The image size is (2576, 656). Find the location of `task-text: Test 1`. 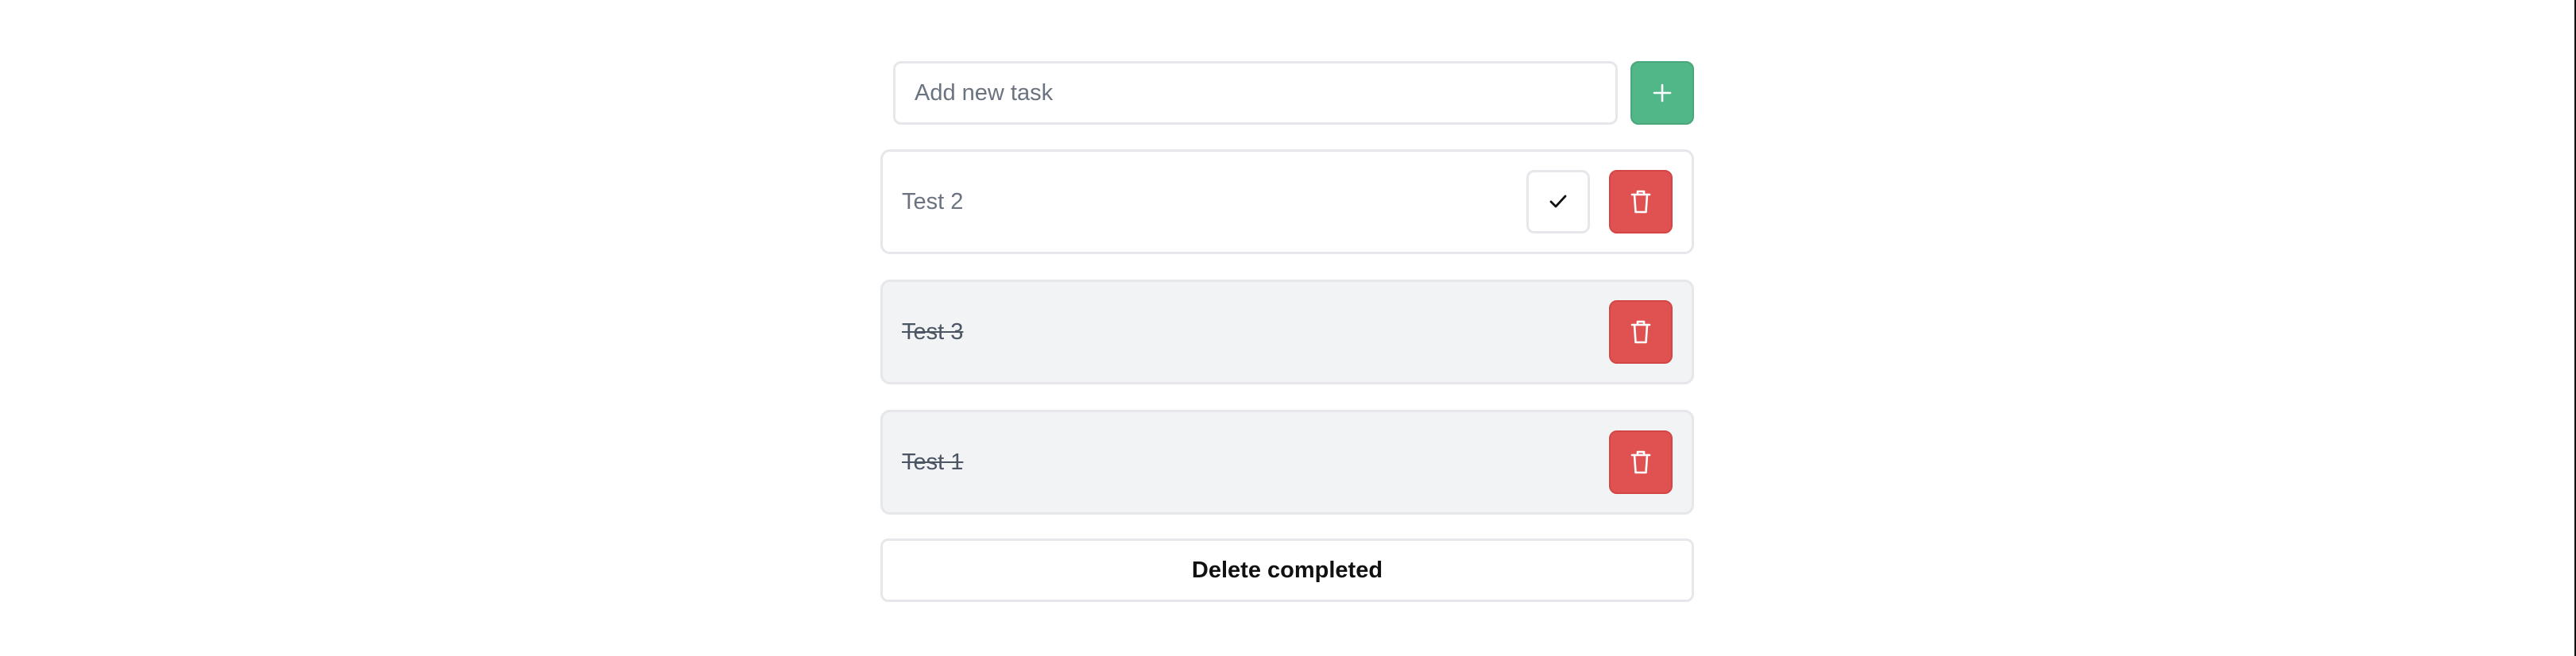

task-text: Test 1 is located at coordinates (933, 462).